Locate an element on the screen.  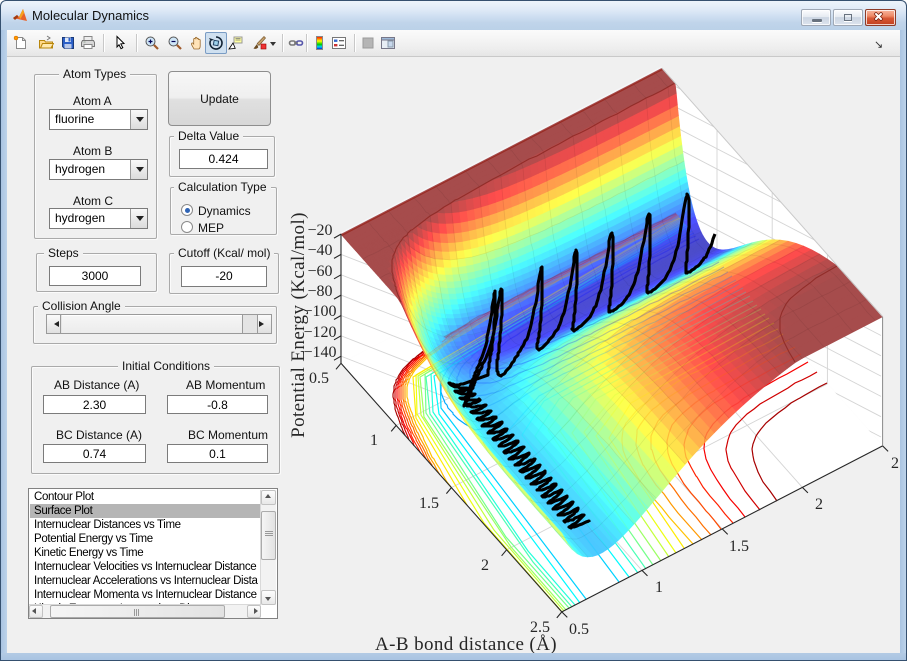
svg-text: −60 is located at coordinates (319, 271).